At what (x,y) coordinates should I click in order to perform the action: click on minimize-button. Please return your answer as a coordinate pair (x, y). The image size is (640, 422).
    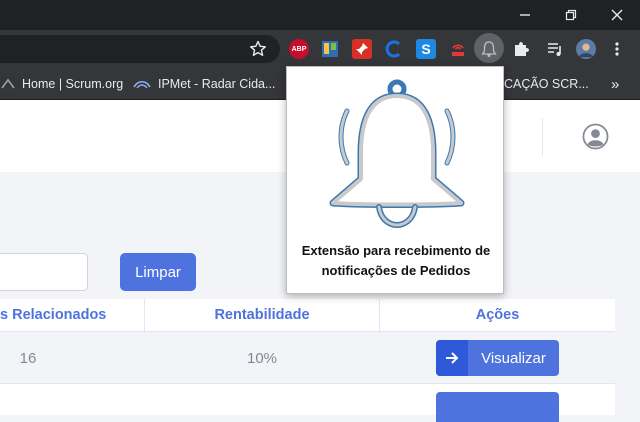
    Looking at the image, I should click on (525, 15).